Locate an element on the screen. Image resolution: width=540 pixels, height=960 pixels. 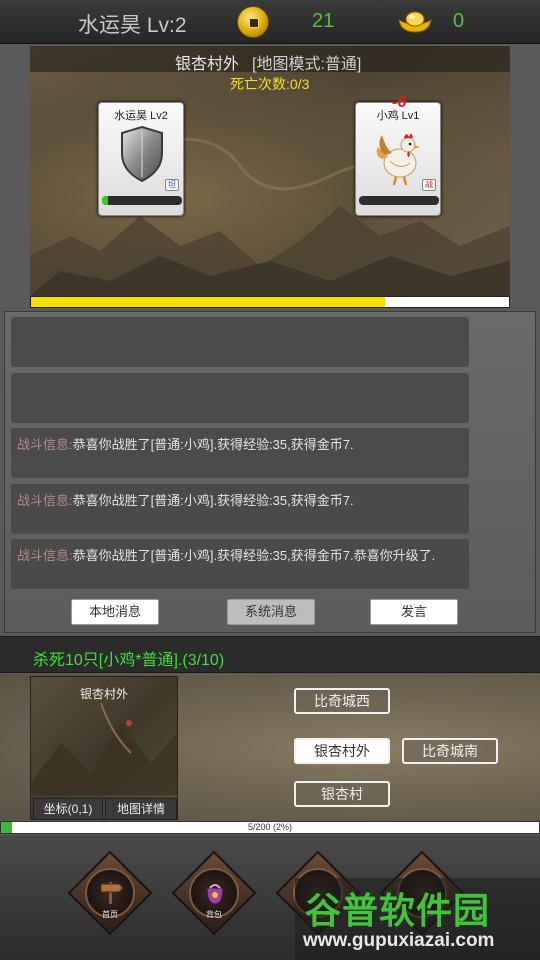
experience-bar: 5/200 (2%) is located at coordinates (270, 827).